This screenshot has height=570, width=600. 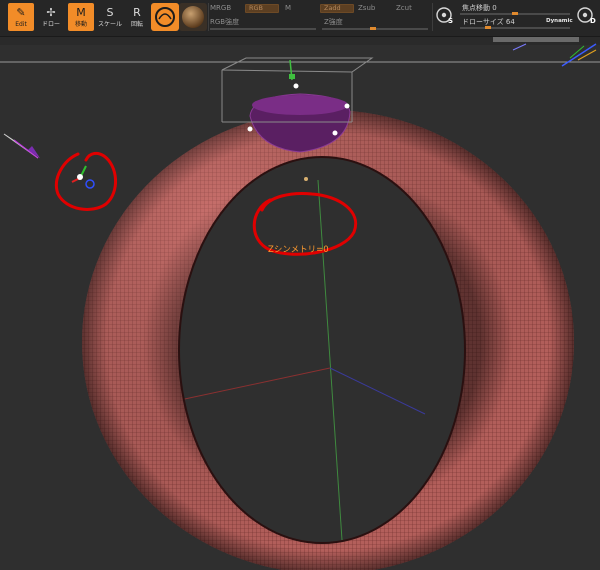 What do you see at coordinates (366, 8) in the screenshot?
I see `zsub-label: Zsub` at bounding box center [366, 8].